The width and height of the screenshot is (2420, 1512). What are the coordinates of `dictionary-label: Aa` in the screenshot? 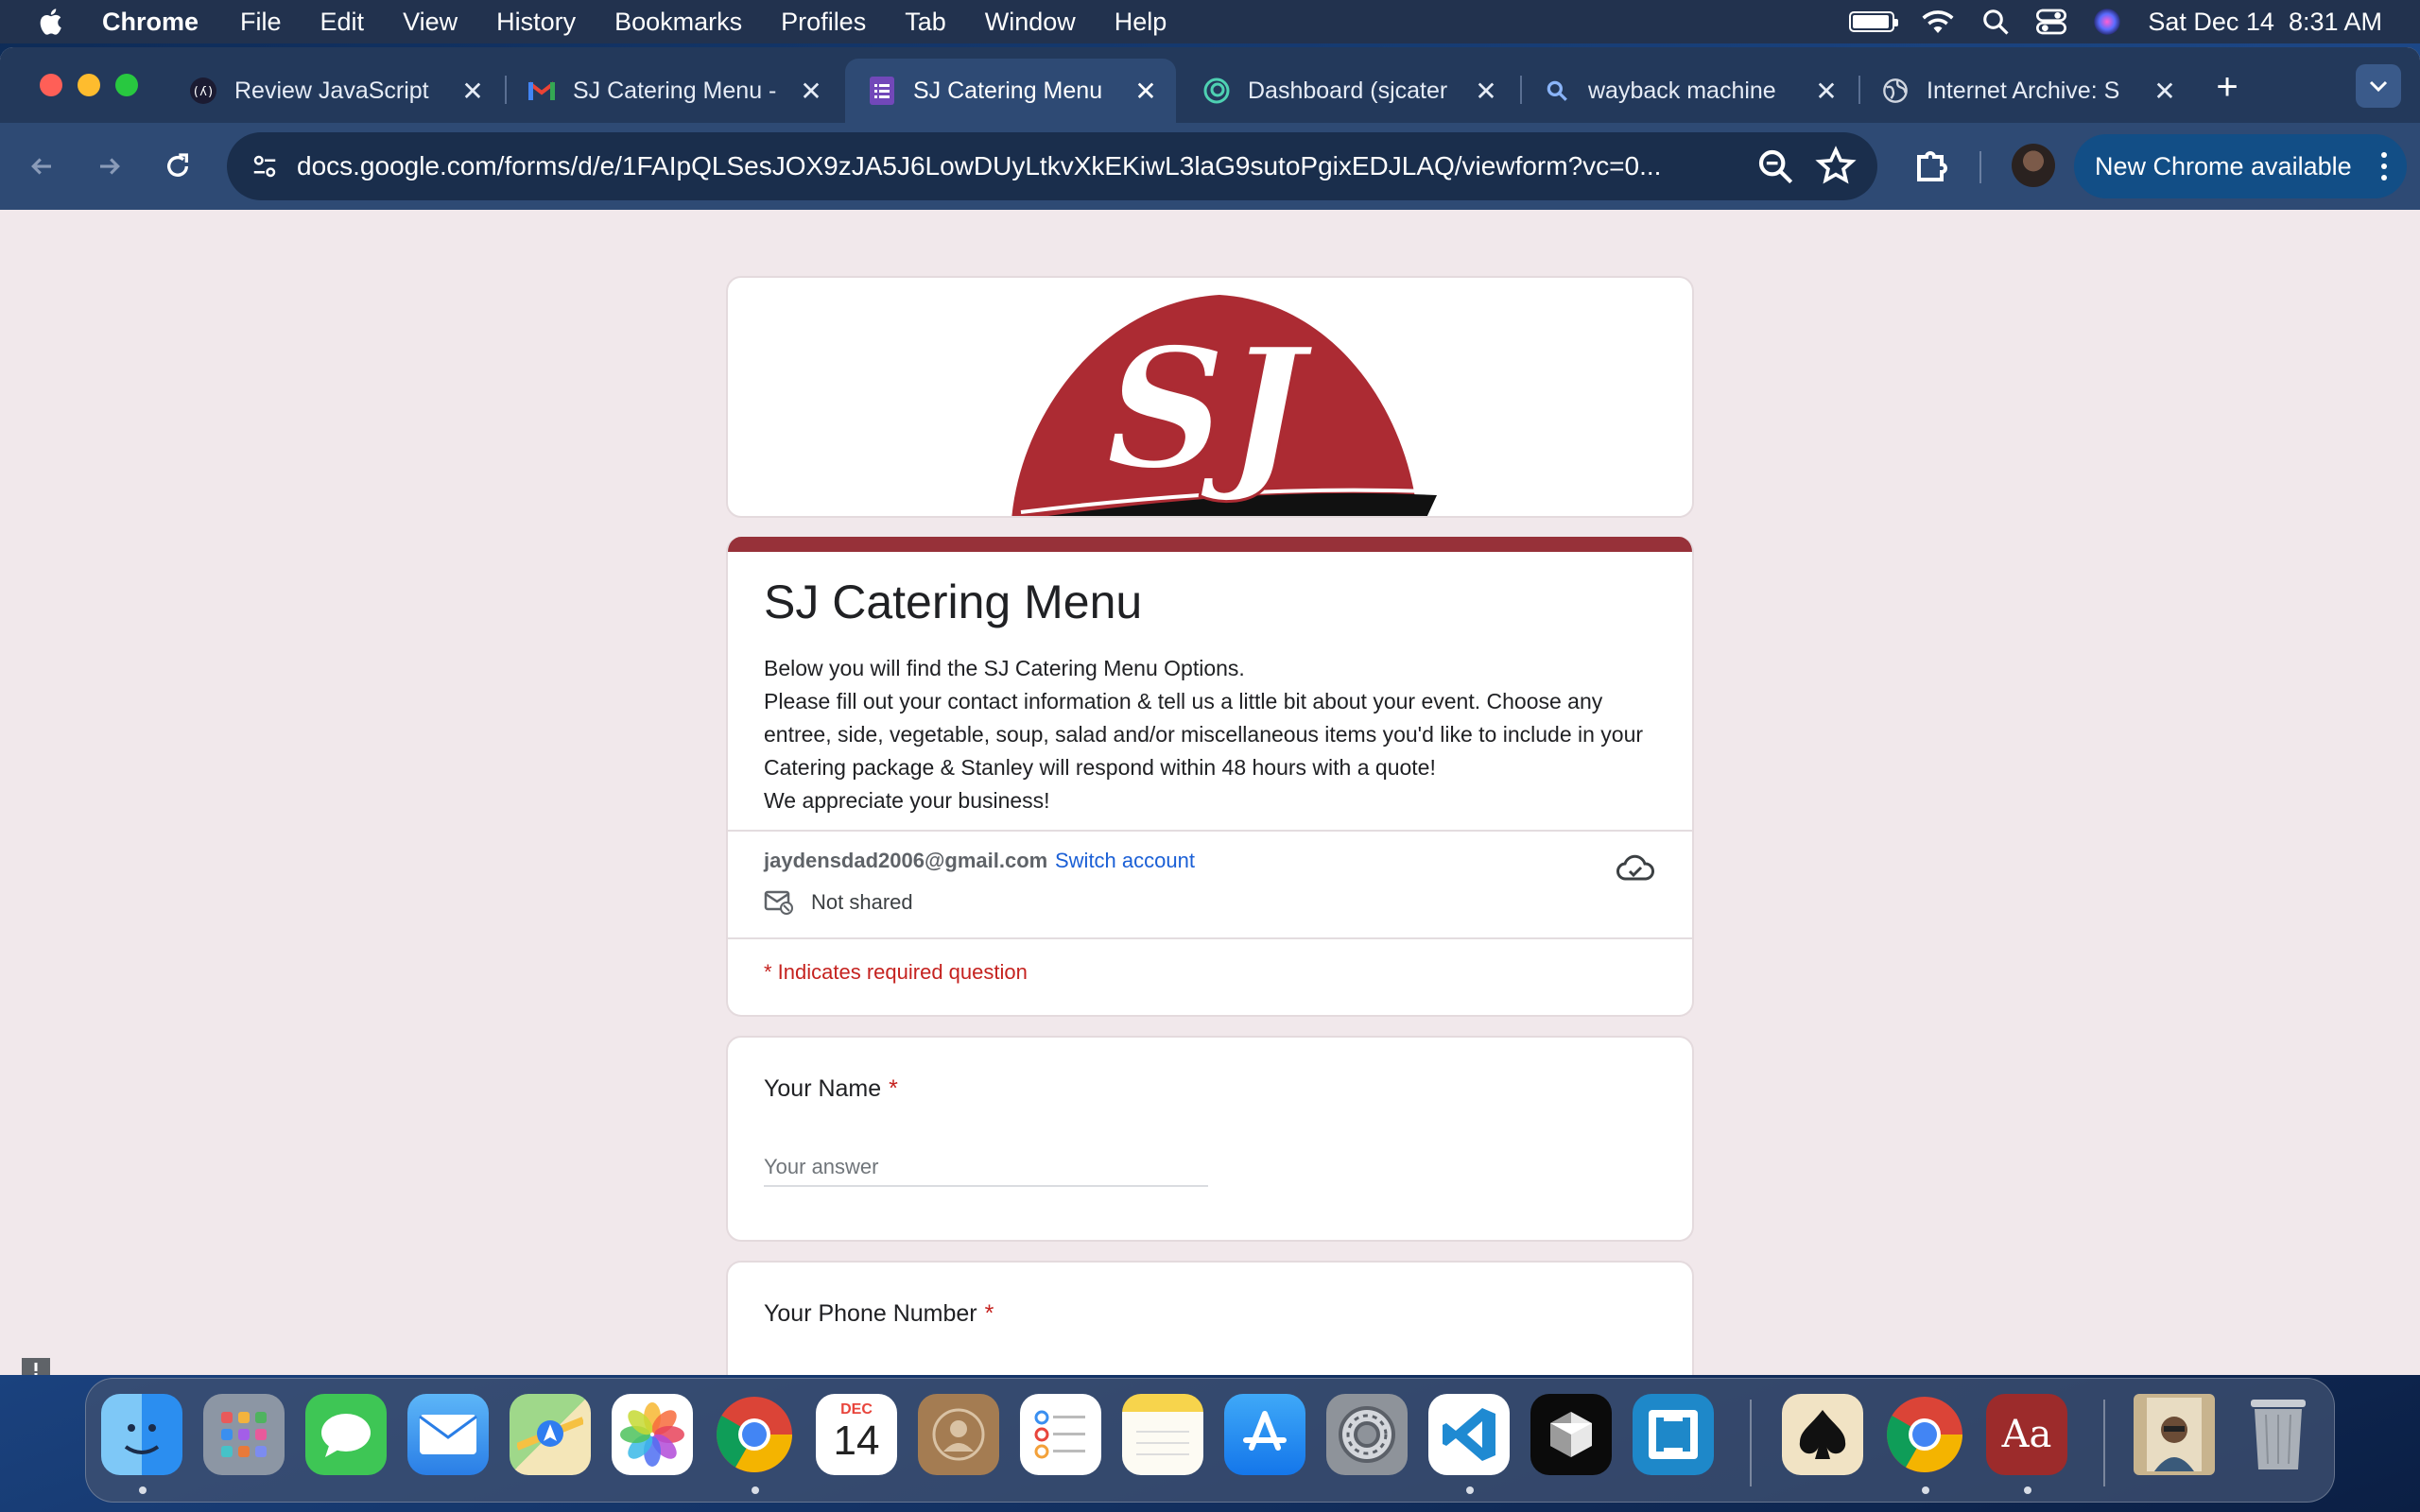 It's located at (2026, 1434).